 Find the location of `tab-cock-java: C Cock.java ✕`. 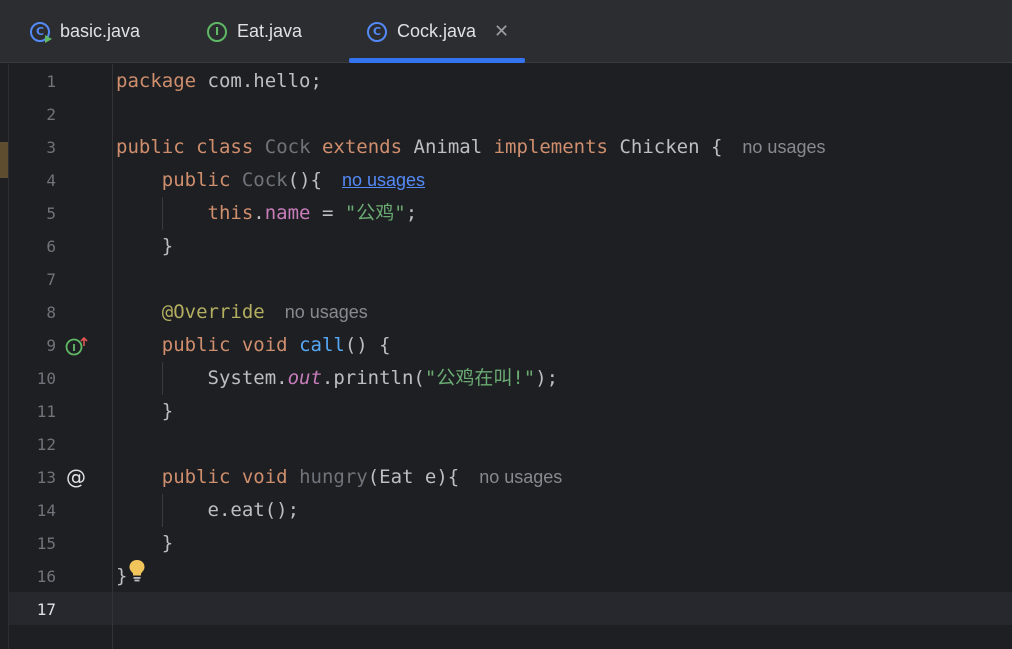

tab-cock-java: C Cock.java ✕ is located at coordinates (438, 31).